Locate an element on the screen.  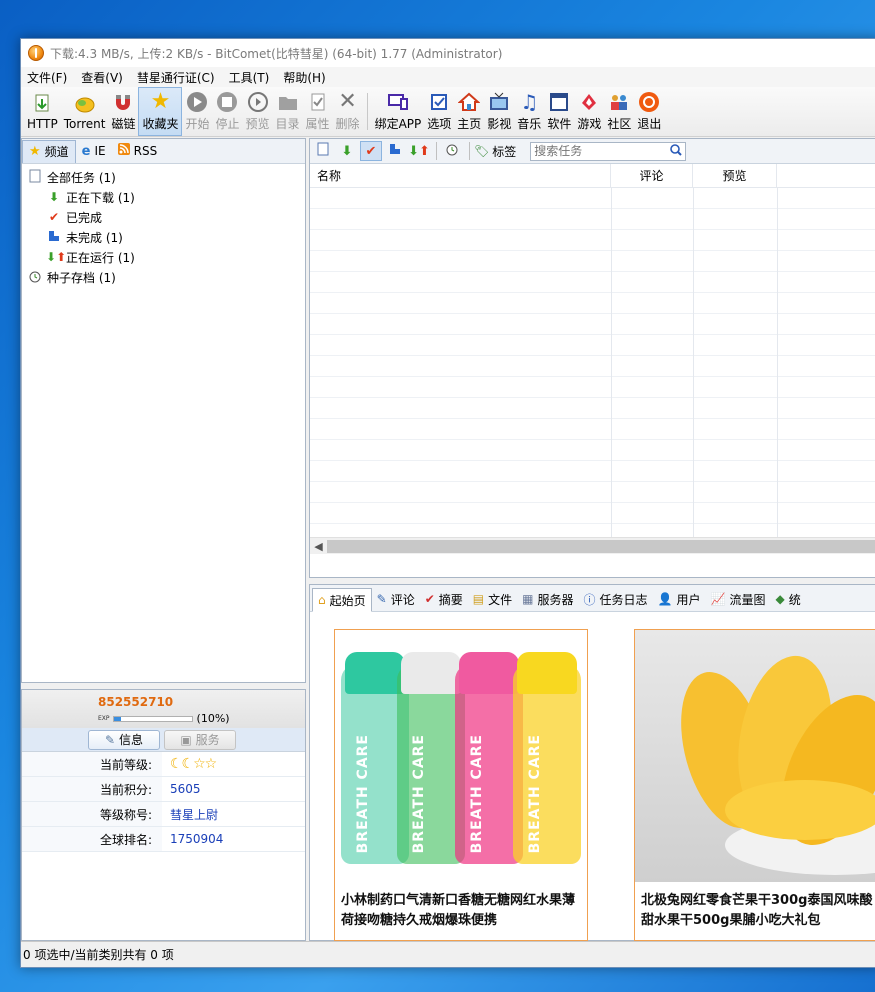
exp-progress-bar is located at coordinates (152, 718).